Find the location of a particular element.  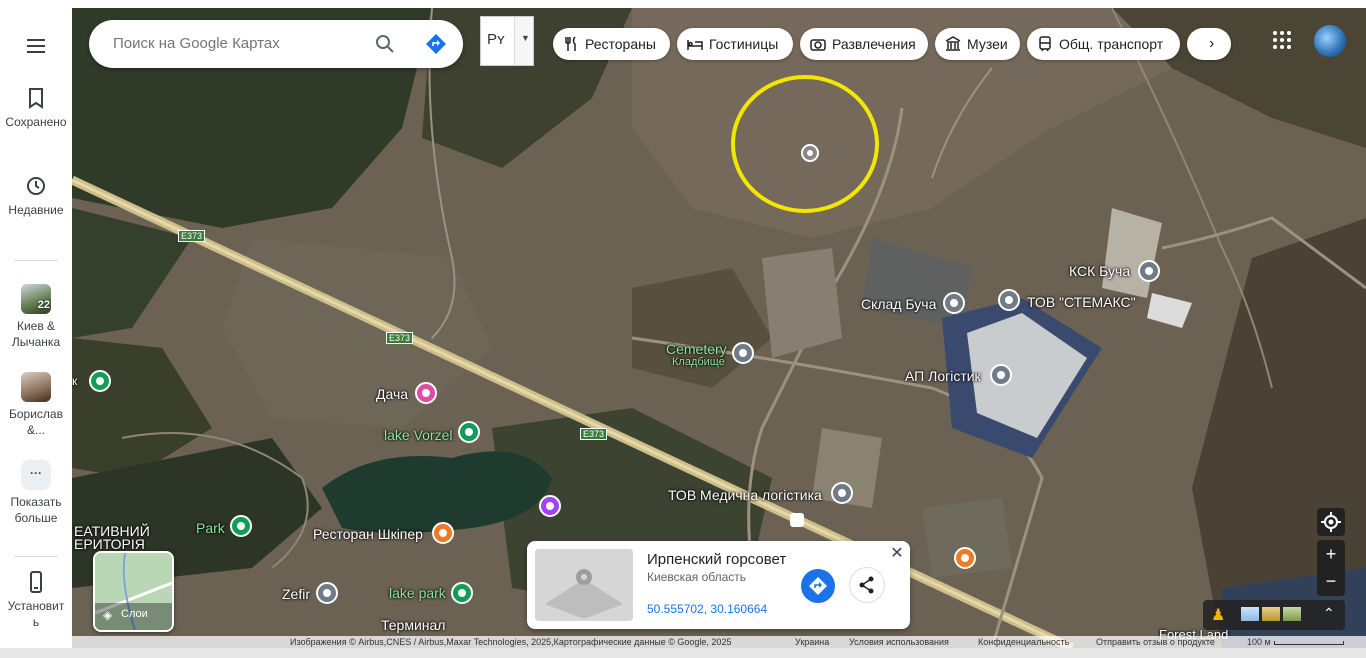

place-pin-dacha is located at coordinates (426, 393).